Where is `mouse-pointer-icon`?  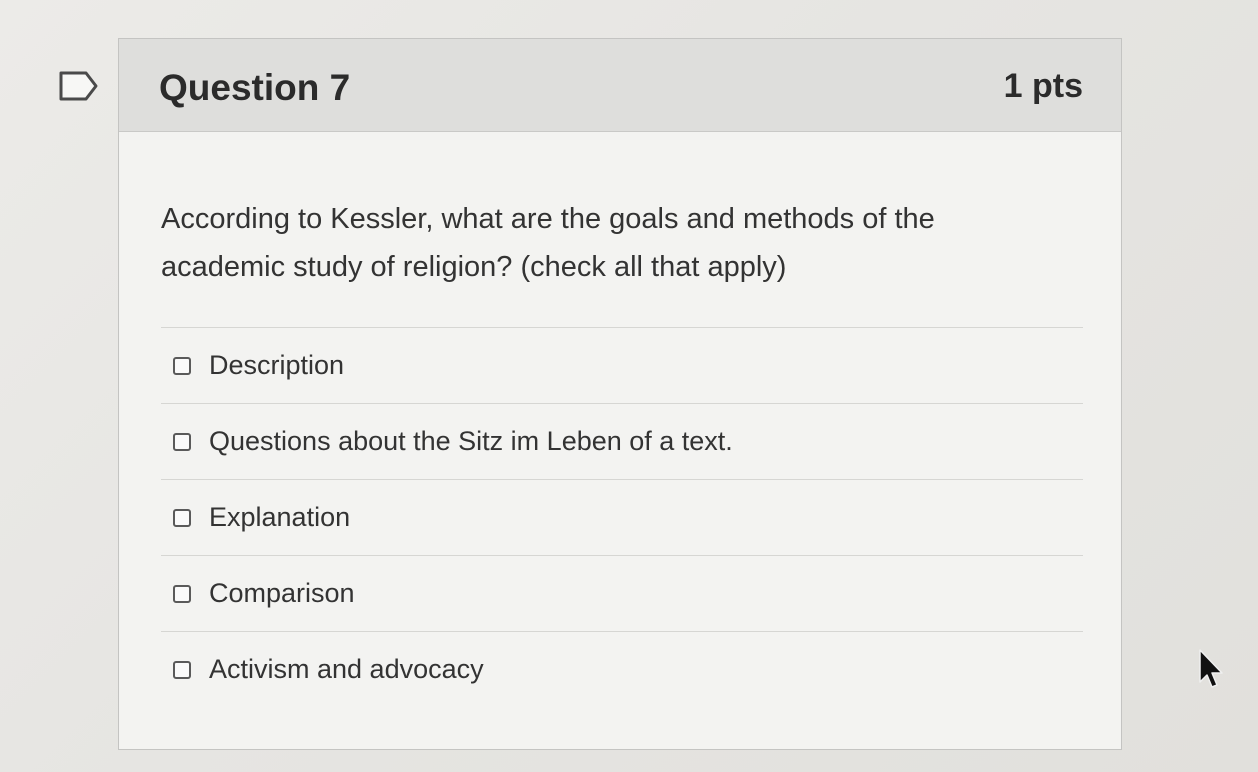 mouse-pointer-icon is located at coordinates (1211, 668).